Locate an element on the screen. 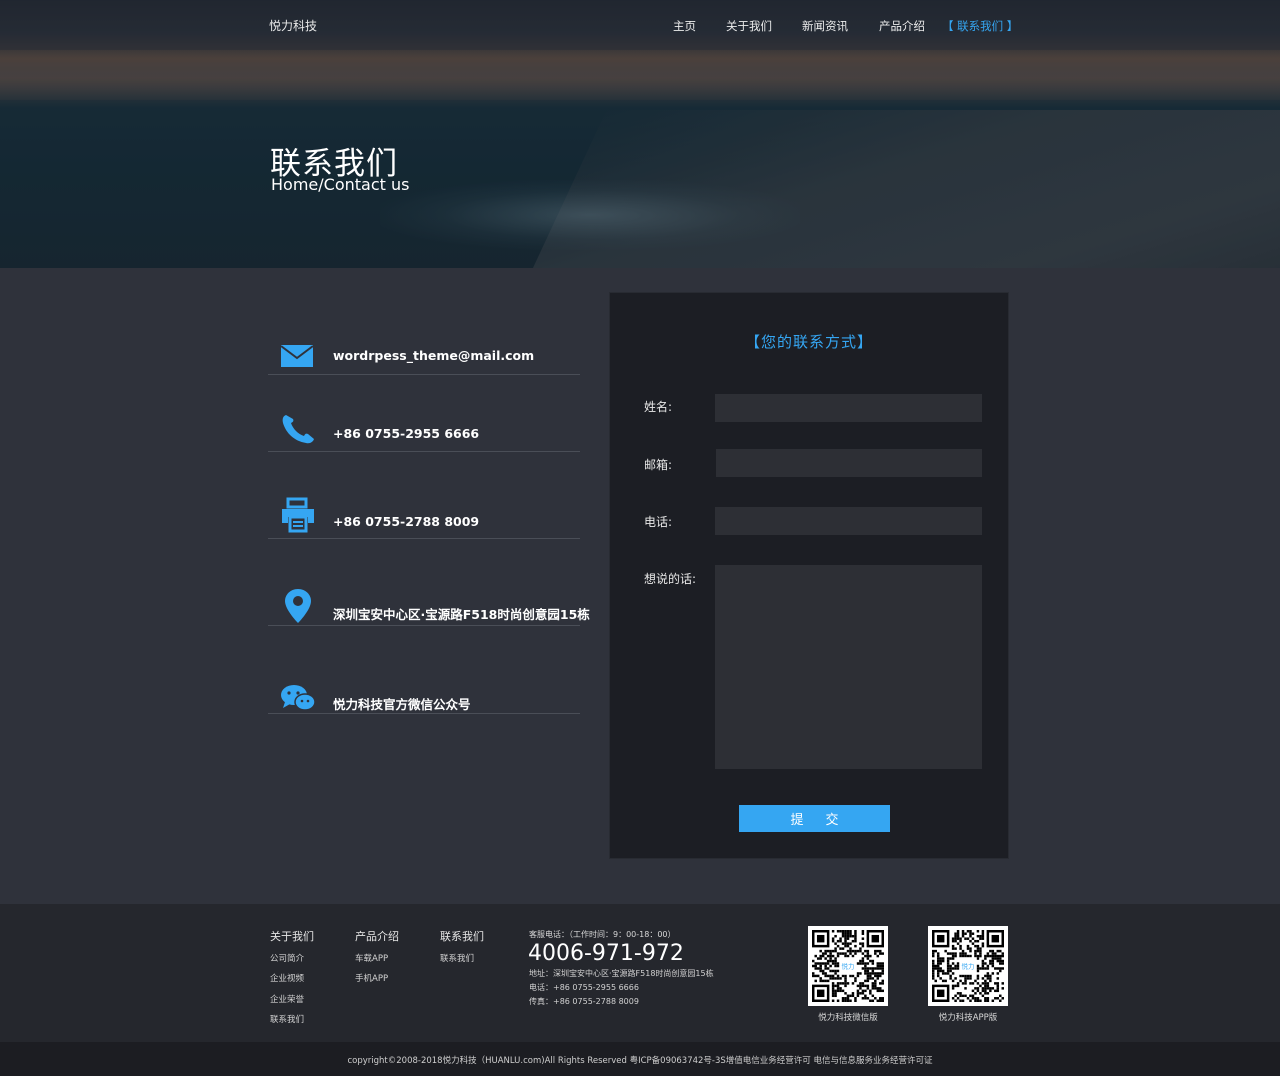 The height and width of the screenshot is (1076, 1280). contact-phone-row: +86 0755-2955 6666 is located at coordinates (424, 428).